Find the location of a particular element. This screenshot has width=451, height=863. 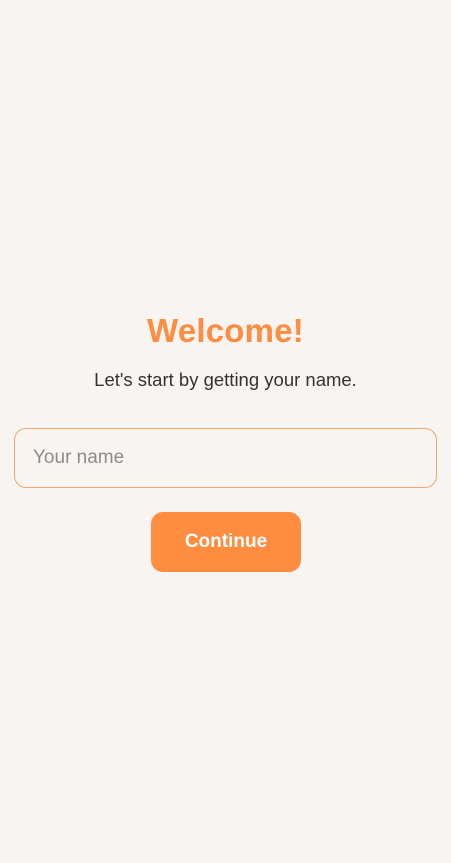

name-input is located at coordinates (225, 458).